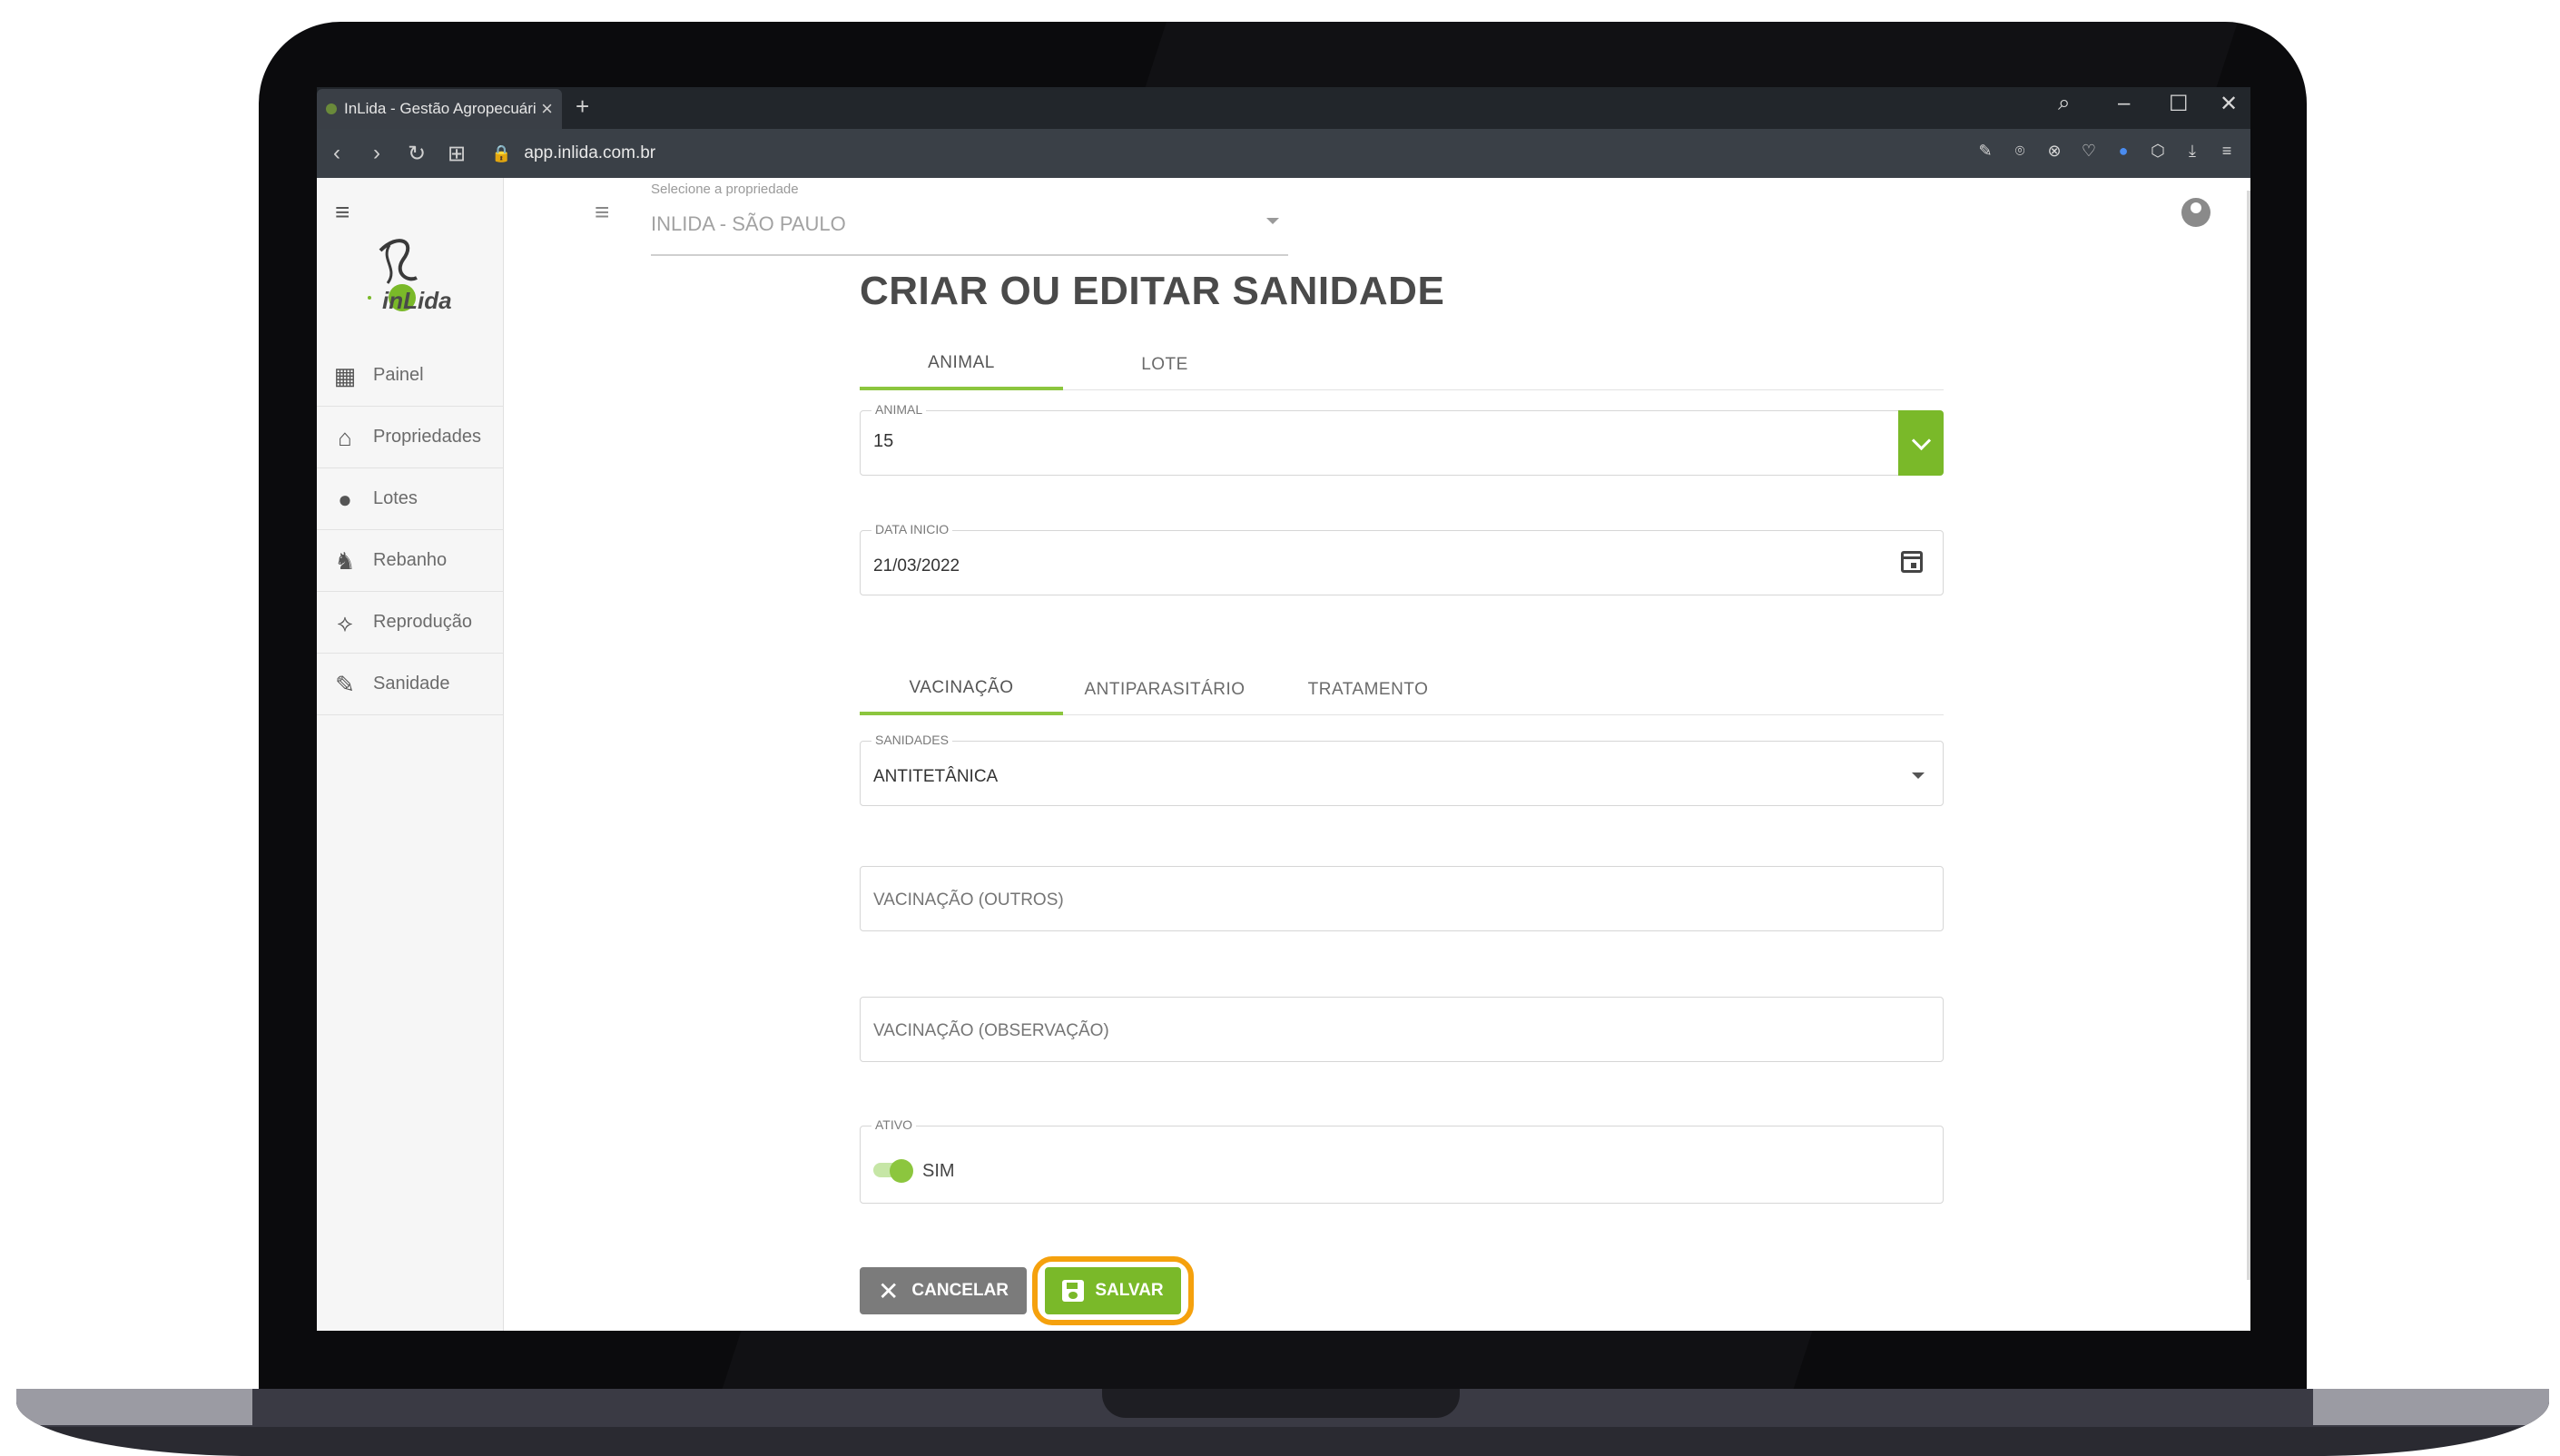 This screenshot has width=2560, height=1456. Describe the element at coordinates (345, 684) in the screenshot. I see `syringe-icon: ✎` at that location.